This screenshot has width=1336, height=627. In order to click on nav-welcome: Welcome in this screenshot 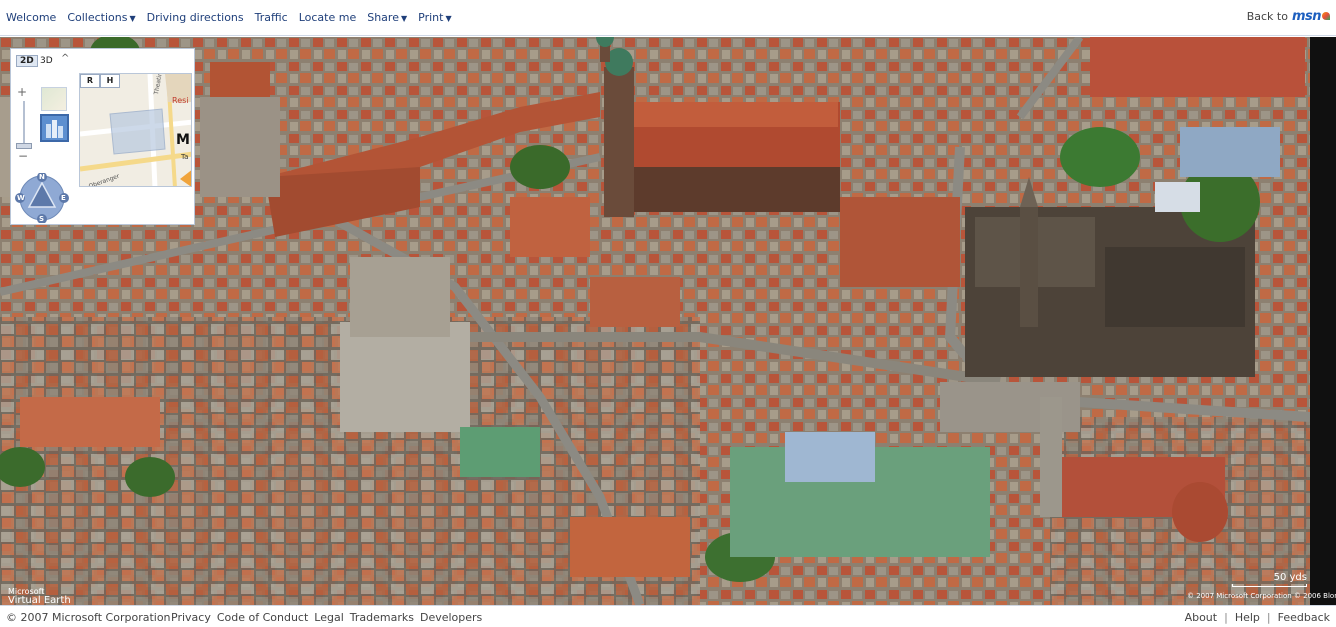, I will do `click(31, 17)`.